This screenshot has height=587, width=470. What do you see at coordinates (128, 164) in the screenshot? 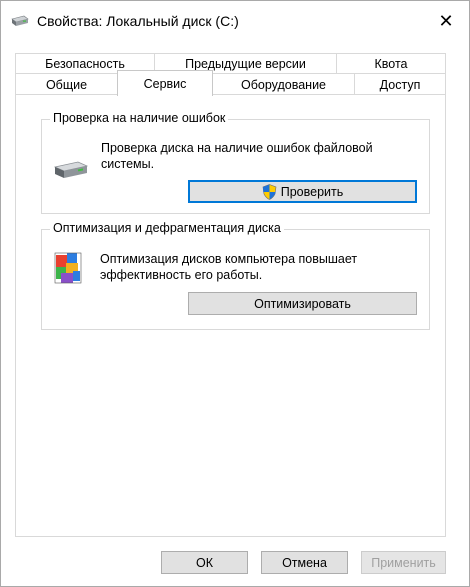
I see `error-check-desc-2: системы.` at bounding box center [128, 164].